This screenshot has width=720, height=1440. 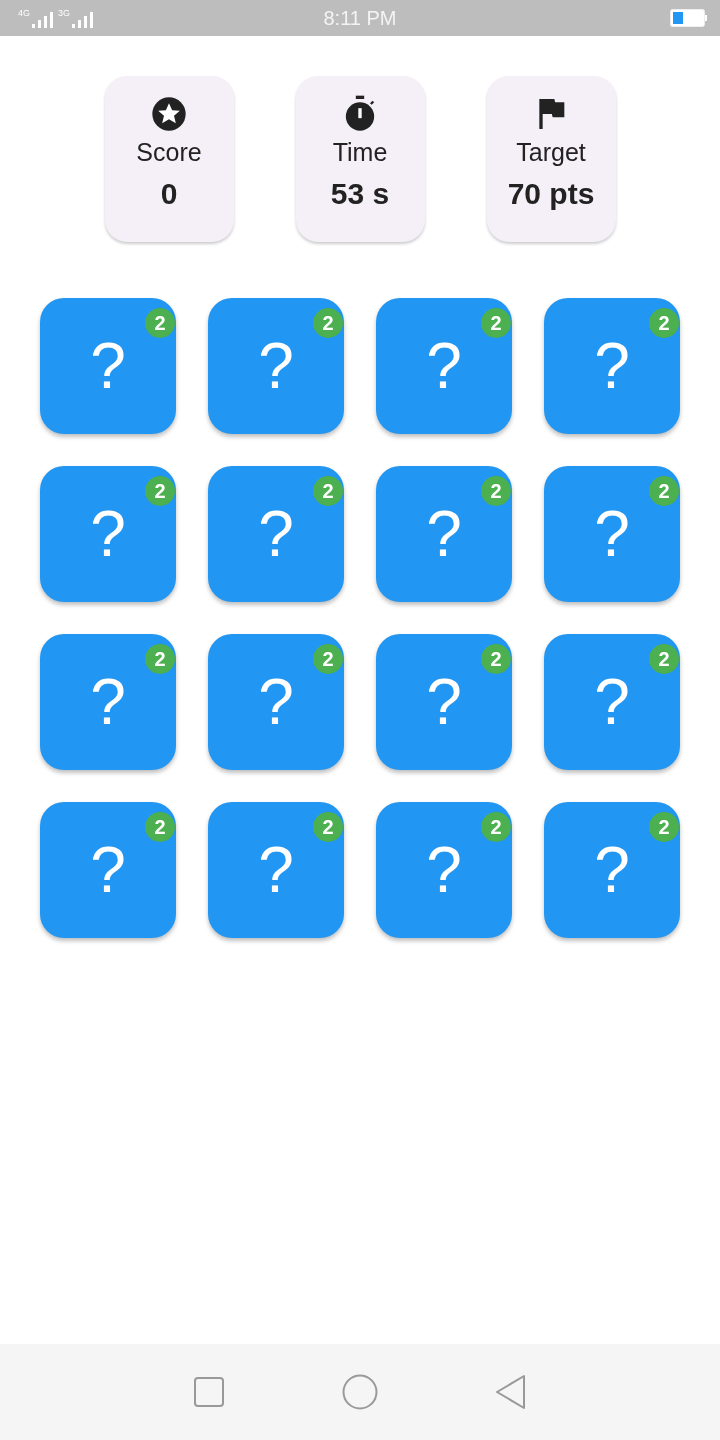 I want to click on back-icon, so click(x=510, y=1392).